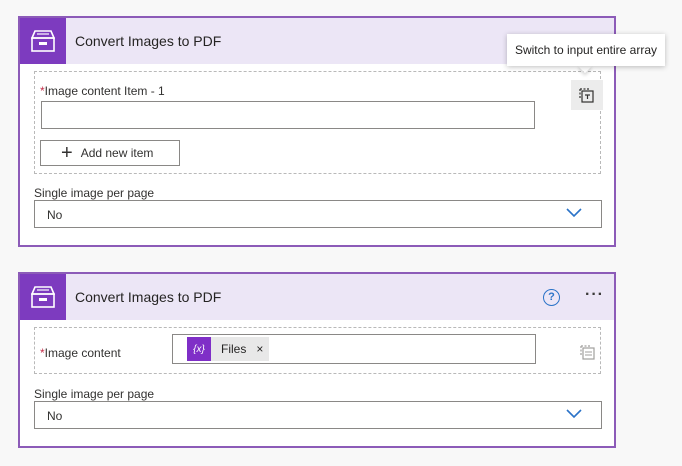 Image resolution: width=682 pixels, height=466 pixels. Describe the element at coordinates (199, 349) in the screenshot. I see `variable-icon: {x}` at that location.